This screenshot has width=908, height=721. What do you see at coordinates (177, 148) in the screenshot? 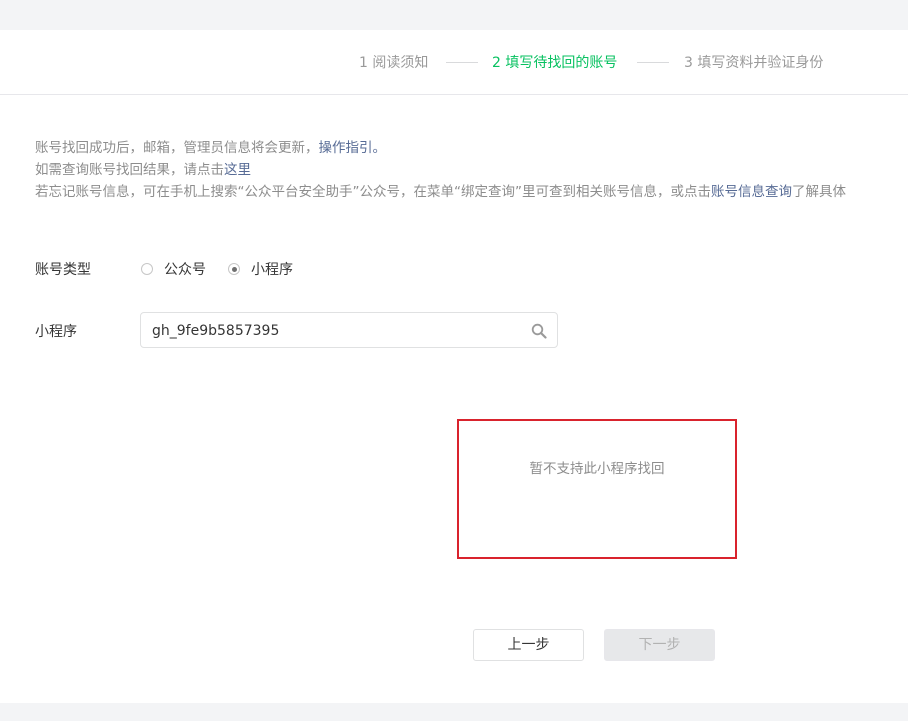
I see `tip-text: 账号找回成功后，邮箱，管理员信息将会更新，` at bounding box center [177, 148].